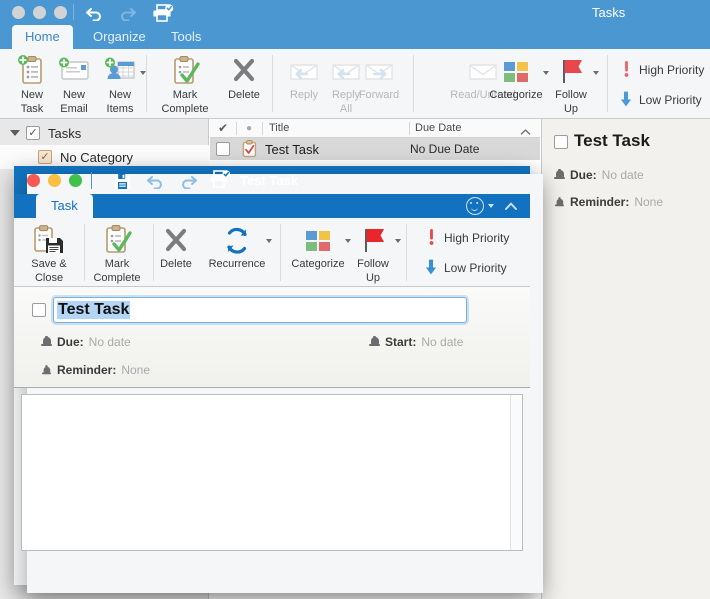  Describe the element at coordinates (73, 12) in the screenshot. I see `toolbar-divider` at that location.